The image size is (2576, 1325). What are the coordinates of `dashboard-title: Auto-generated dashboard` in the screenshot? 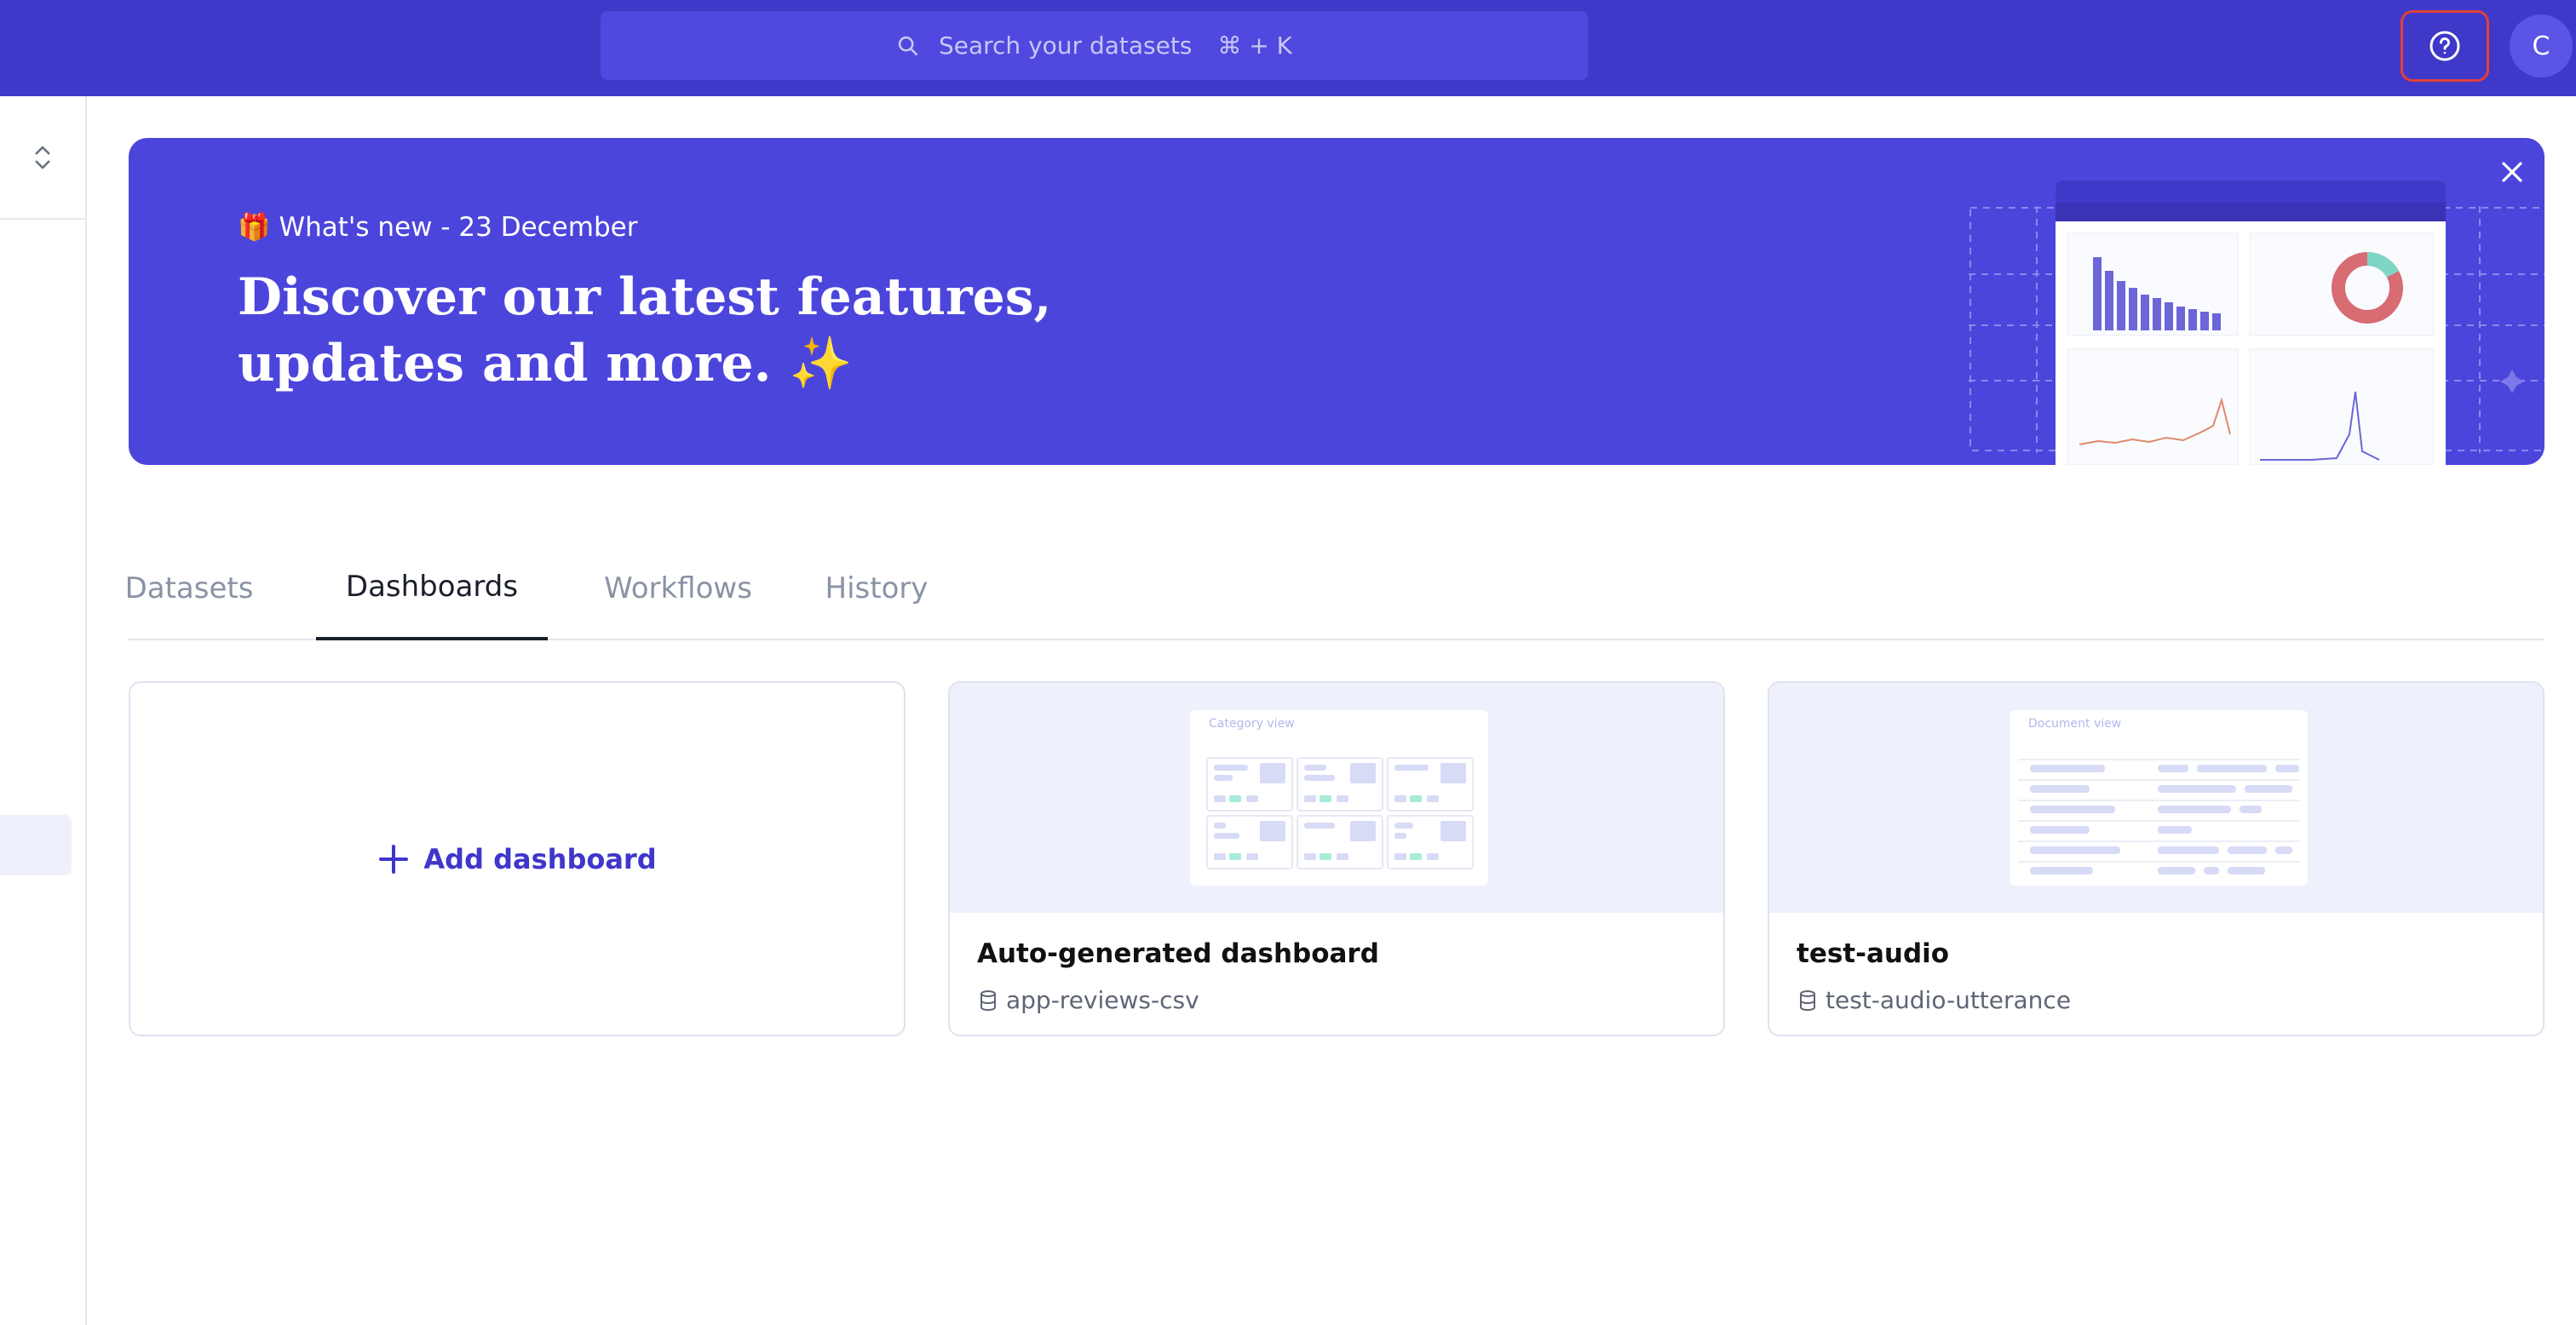 It's located at (1178, 953).